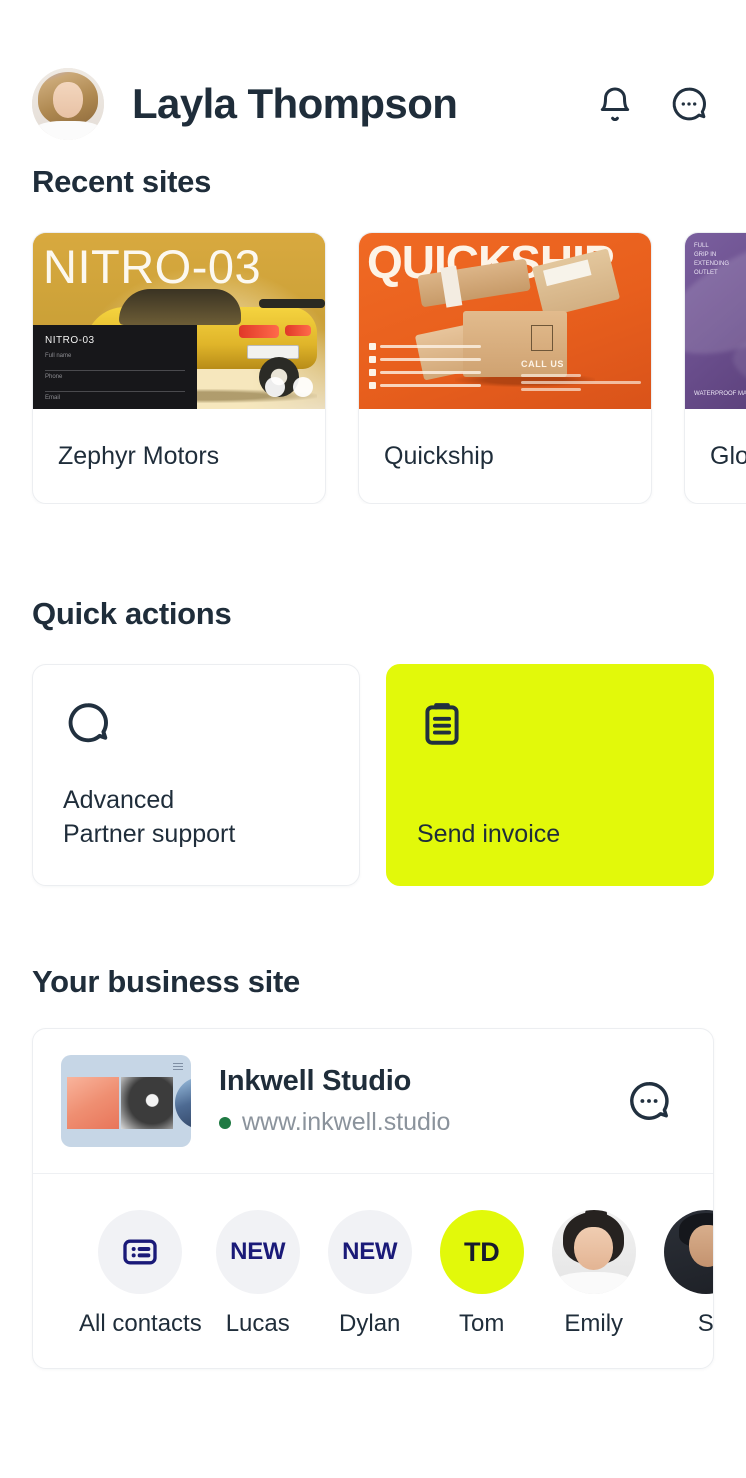  I want to click on business-site-name: Inkwell Studio, so click(315, 1081).